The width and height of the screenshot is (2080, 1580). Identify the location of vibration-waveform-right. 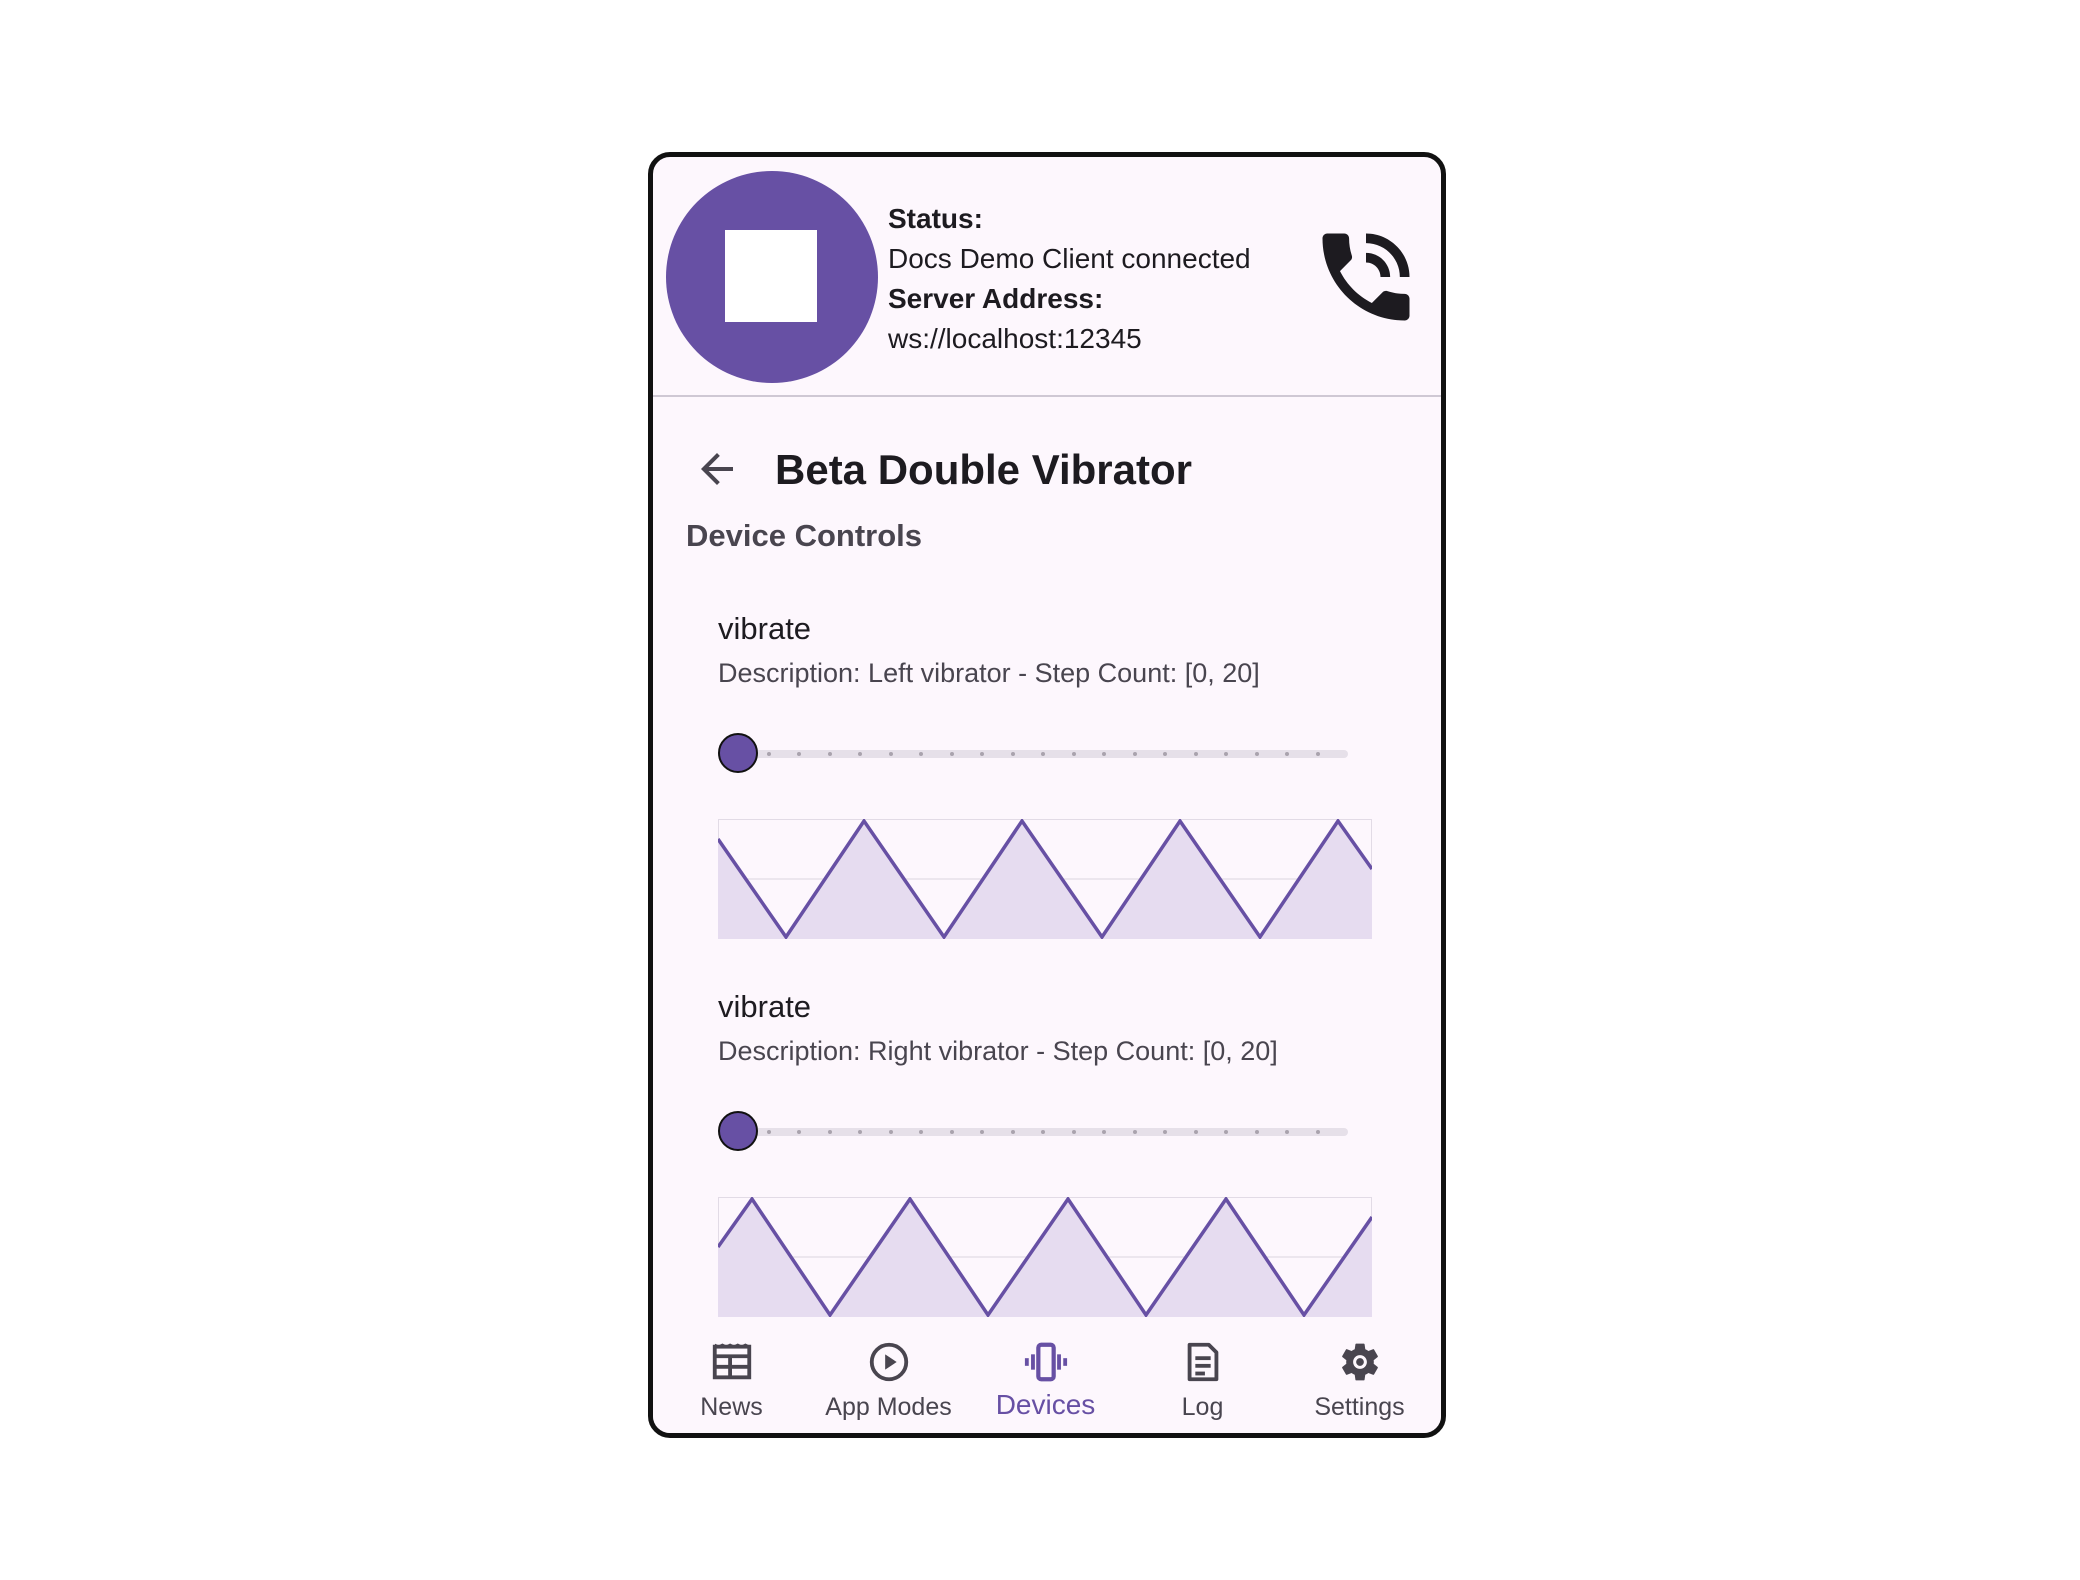
(1045, 1257).